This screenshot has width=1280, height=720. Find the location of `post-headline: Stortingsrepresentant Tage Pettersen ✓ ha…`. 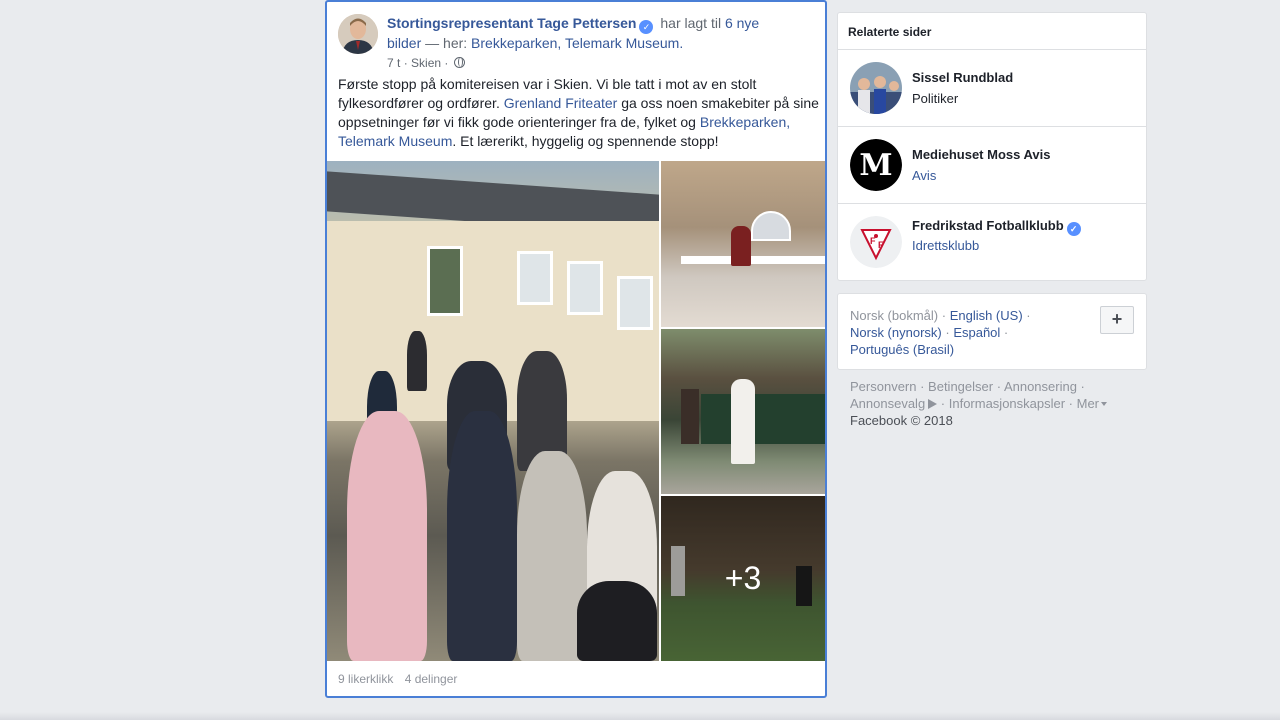

post-headline: Stortingsrepresentant Tage Pettersen ✓ ha… is located at coordinates (577, 33).